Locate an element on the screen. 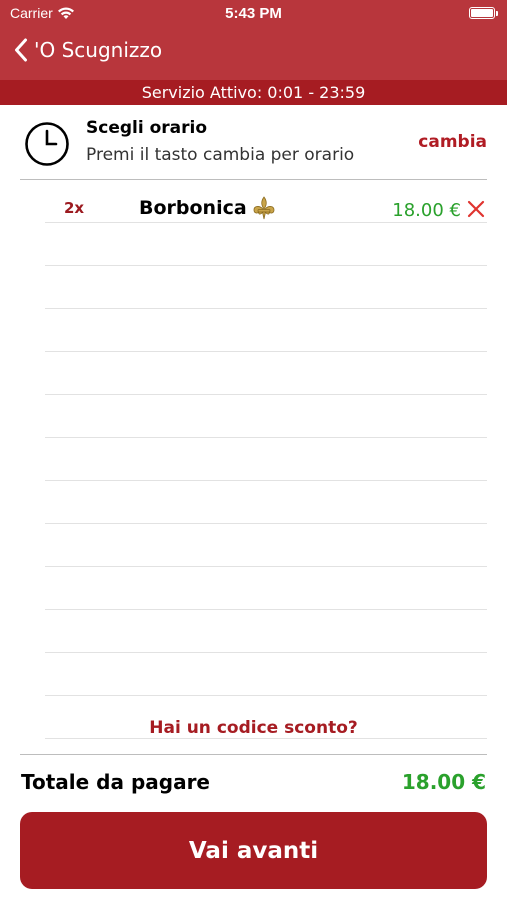  status-bar: Carrier 5:43 PM is located at coordinates (253, 14).